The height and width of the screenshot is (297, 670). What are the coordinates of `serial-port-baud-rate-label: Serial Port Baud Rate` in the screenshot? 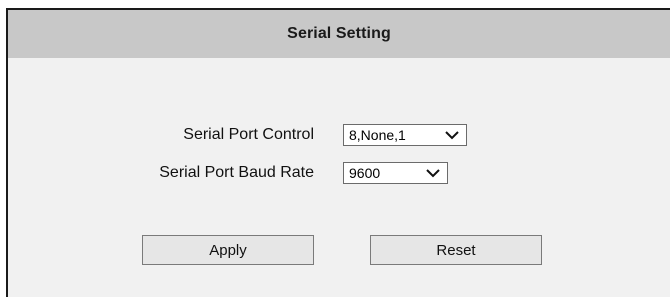 It's located at (236, 172).